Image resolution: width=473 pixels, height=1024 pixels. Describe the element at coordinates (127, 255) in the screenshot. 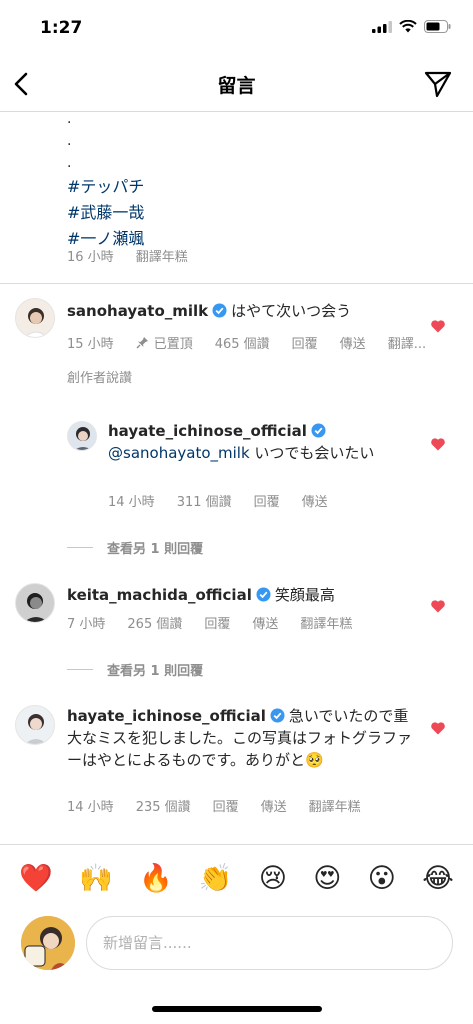

I see `caption-meta: 16 小時 翻譯年糕` at that location.